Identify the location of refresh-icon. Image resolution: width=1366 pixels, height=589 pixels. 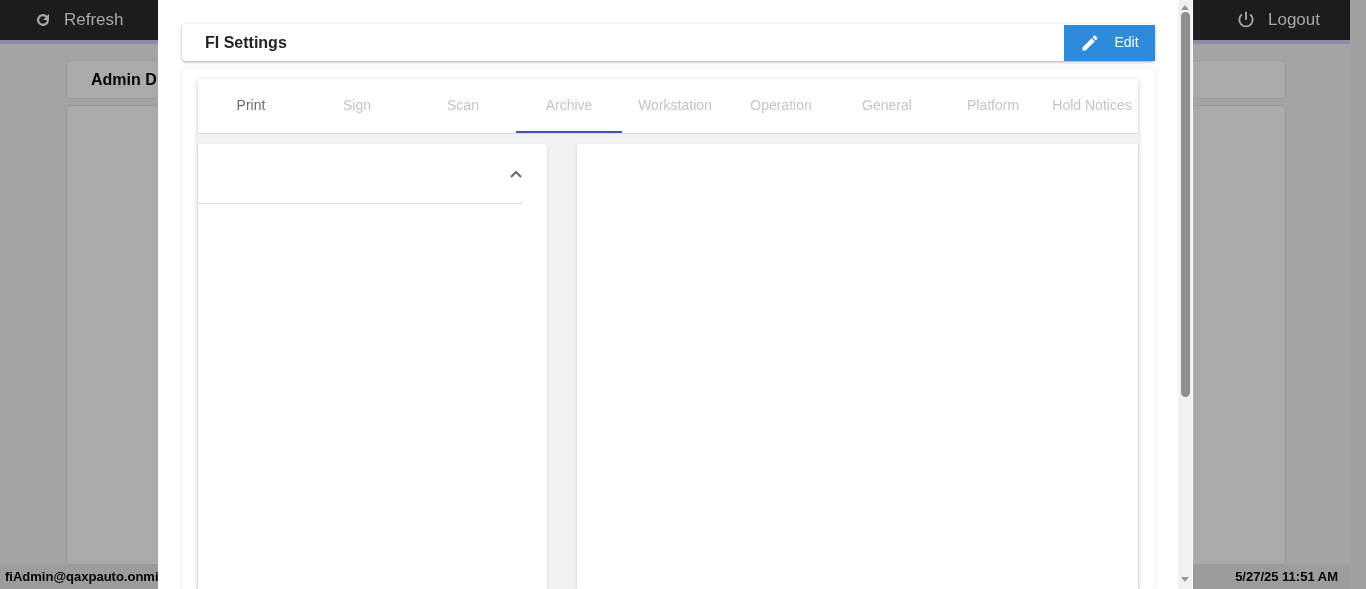
(43, 20).